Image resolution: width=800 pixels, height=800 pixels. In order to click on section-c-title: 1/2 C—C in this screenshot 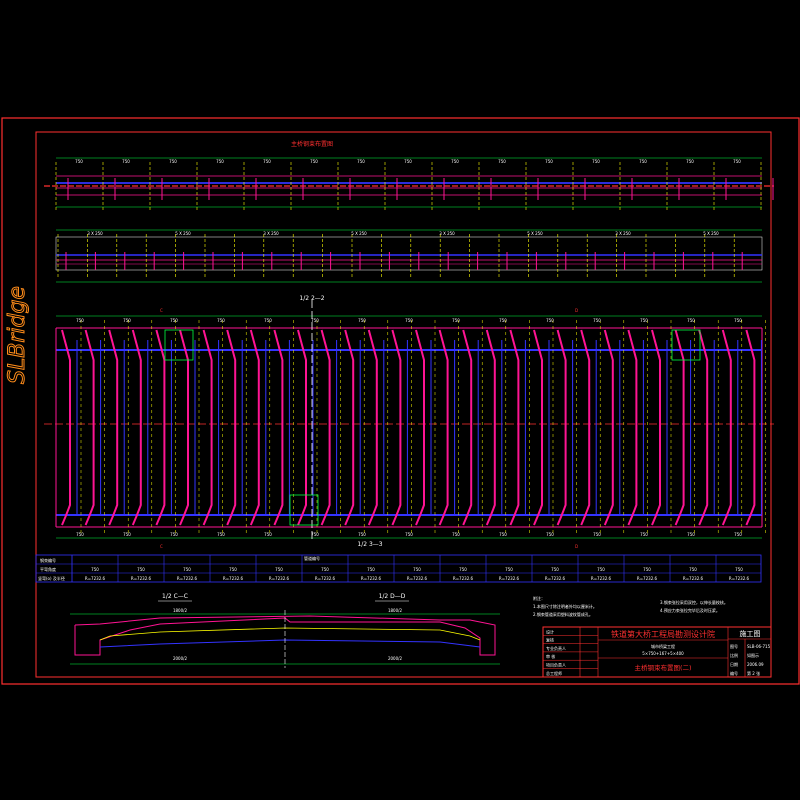, I will do `click(175, 596)`.